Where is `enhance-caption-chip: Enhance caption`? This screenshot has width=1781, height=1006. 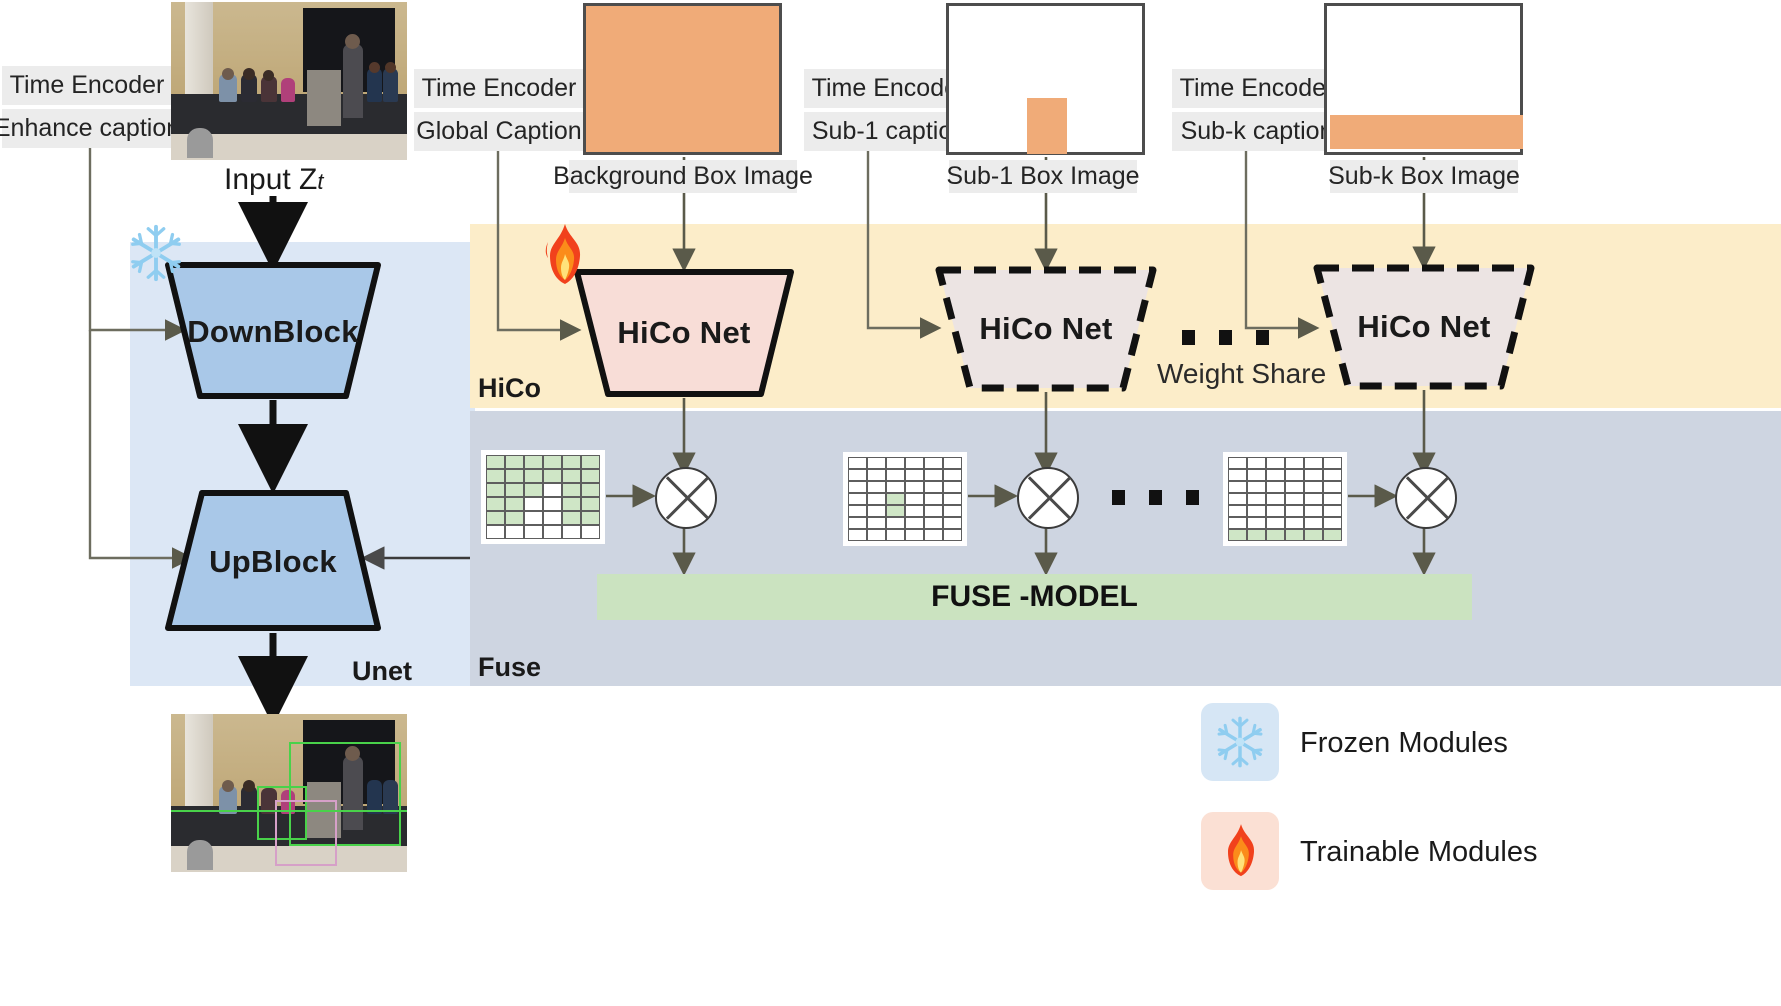
enhance-caption-chip: Enhance caption is located at coordinates (90, 128).